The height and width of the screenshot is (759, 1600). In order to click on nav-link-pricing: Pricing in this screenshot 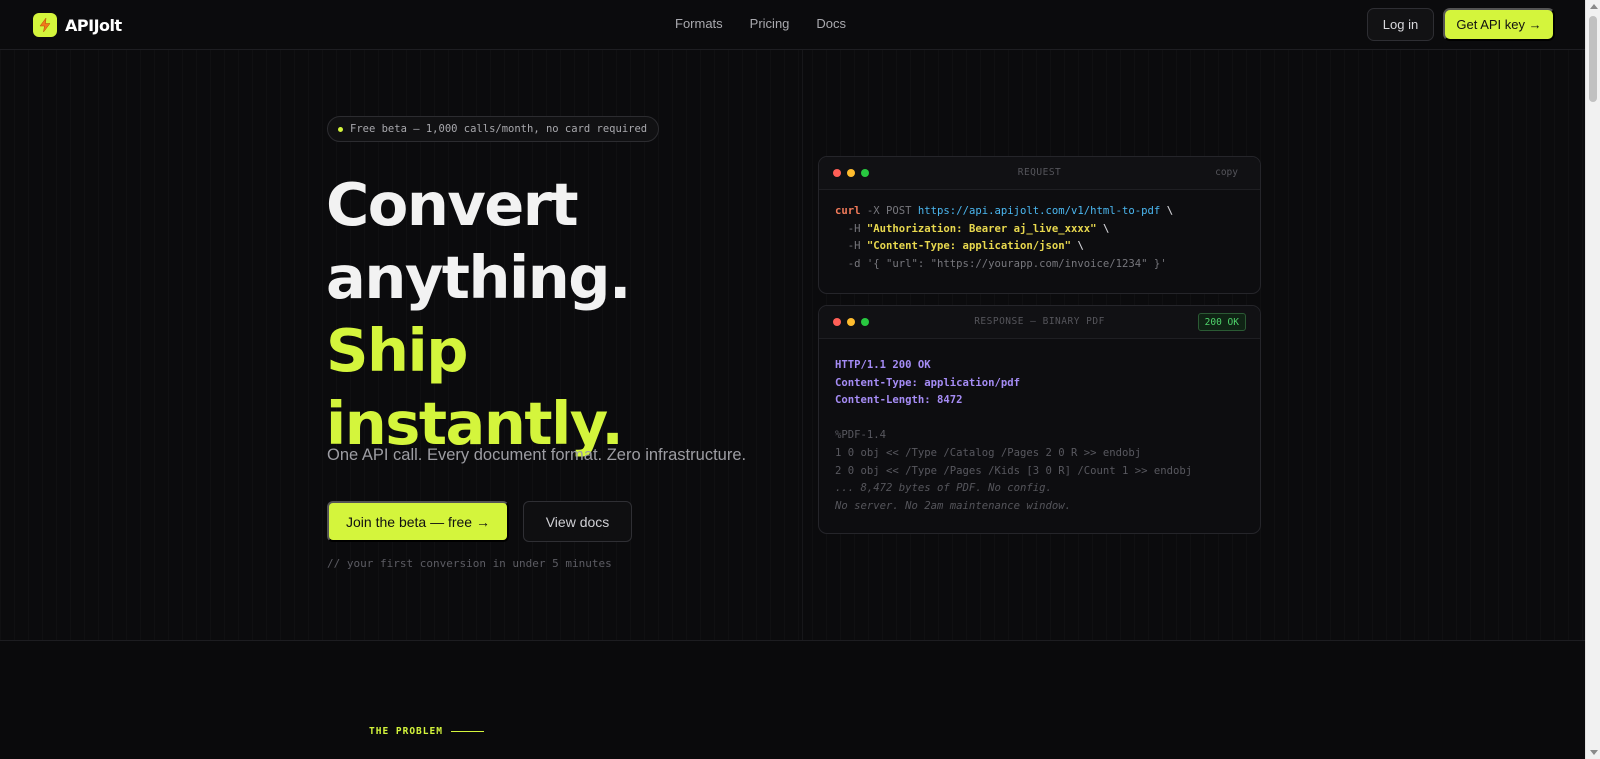, I will do `click(770, 23)`.